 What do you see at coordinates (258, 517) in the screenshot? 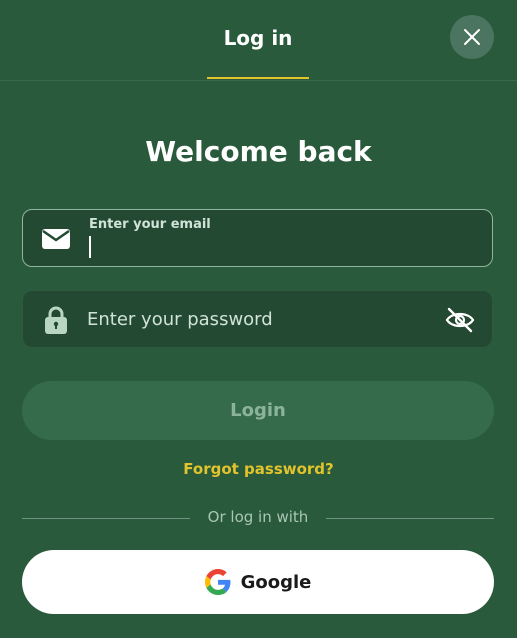
I see `divider-text: Or log in with` at bounding box center [258, 517].